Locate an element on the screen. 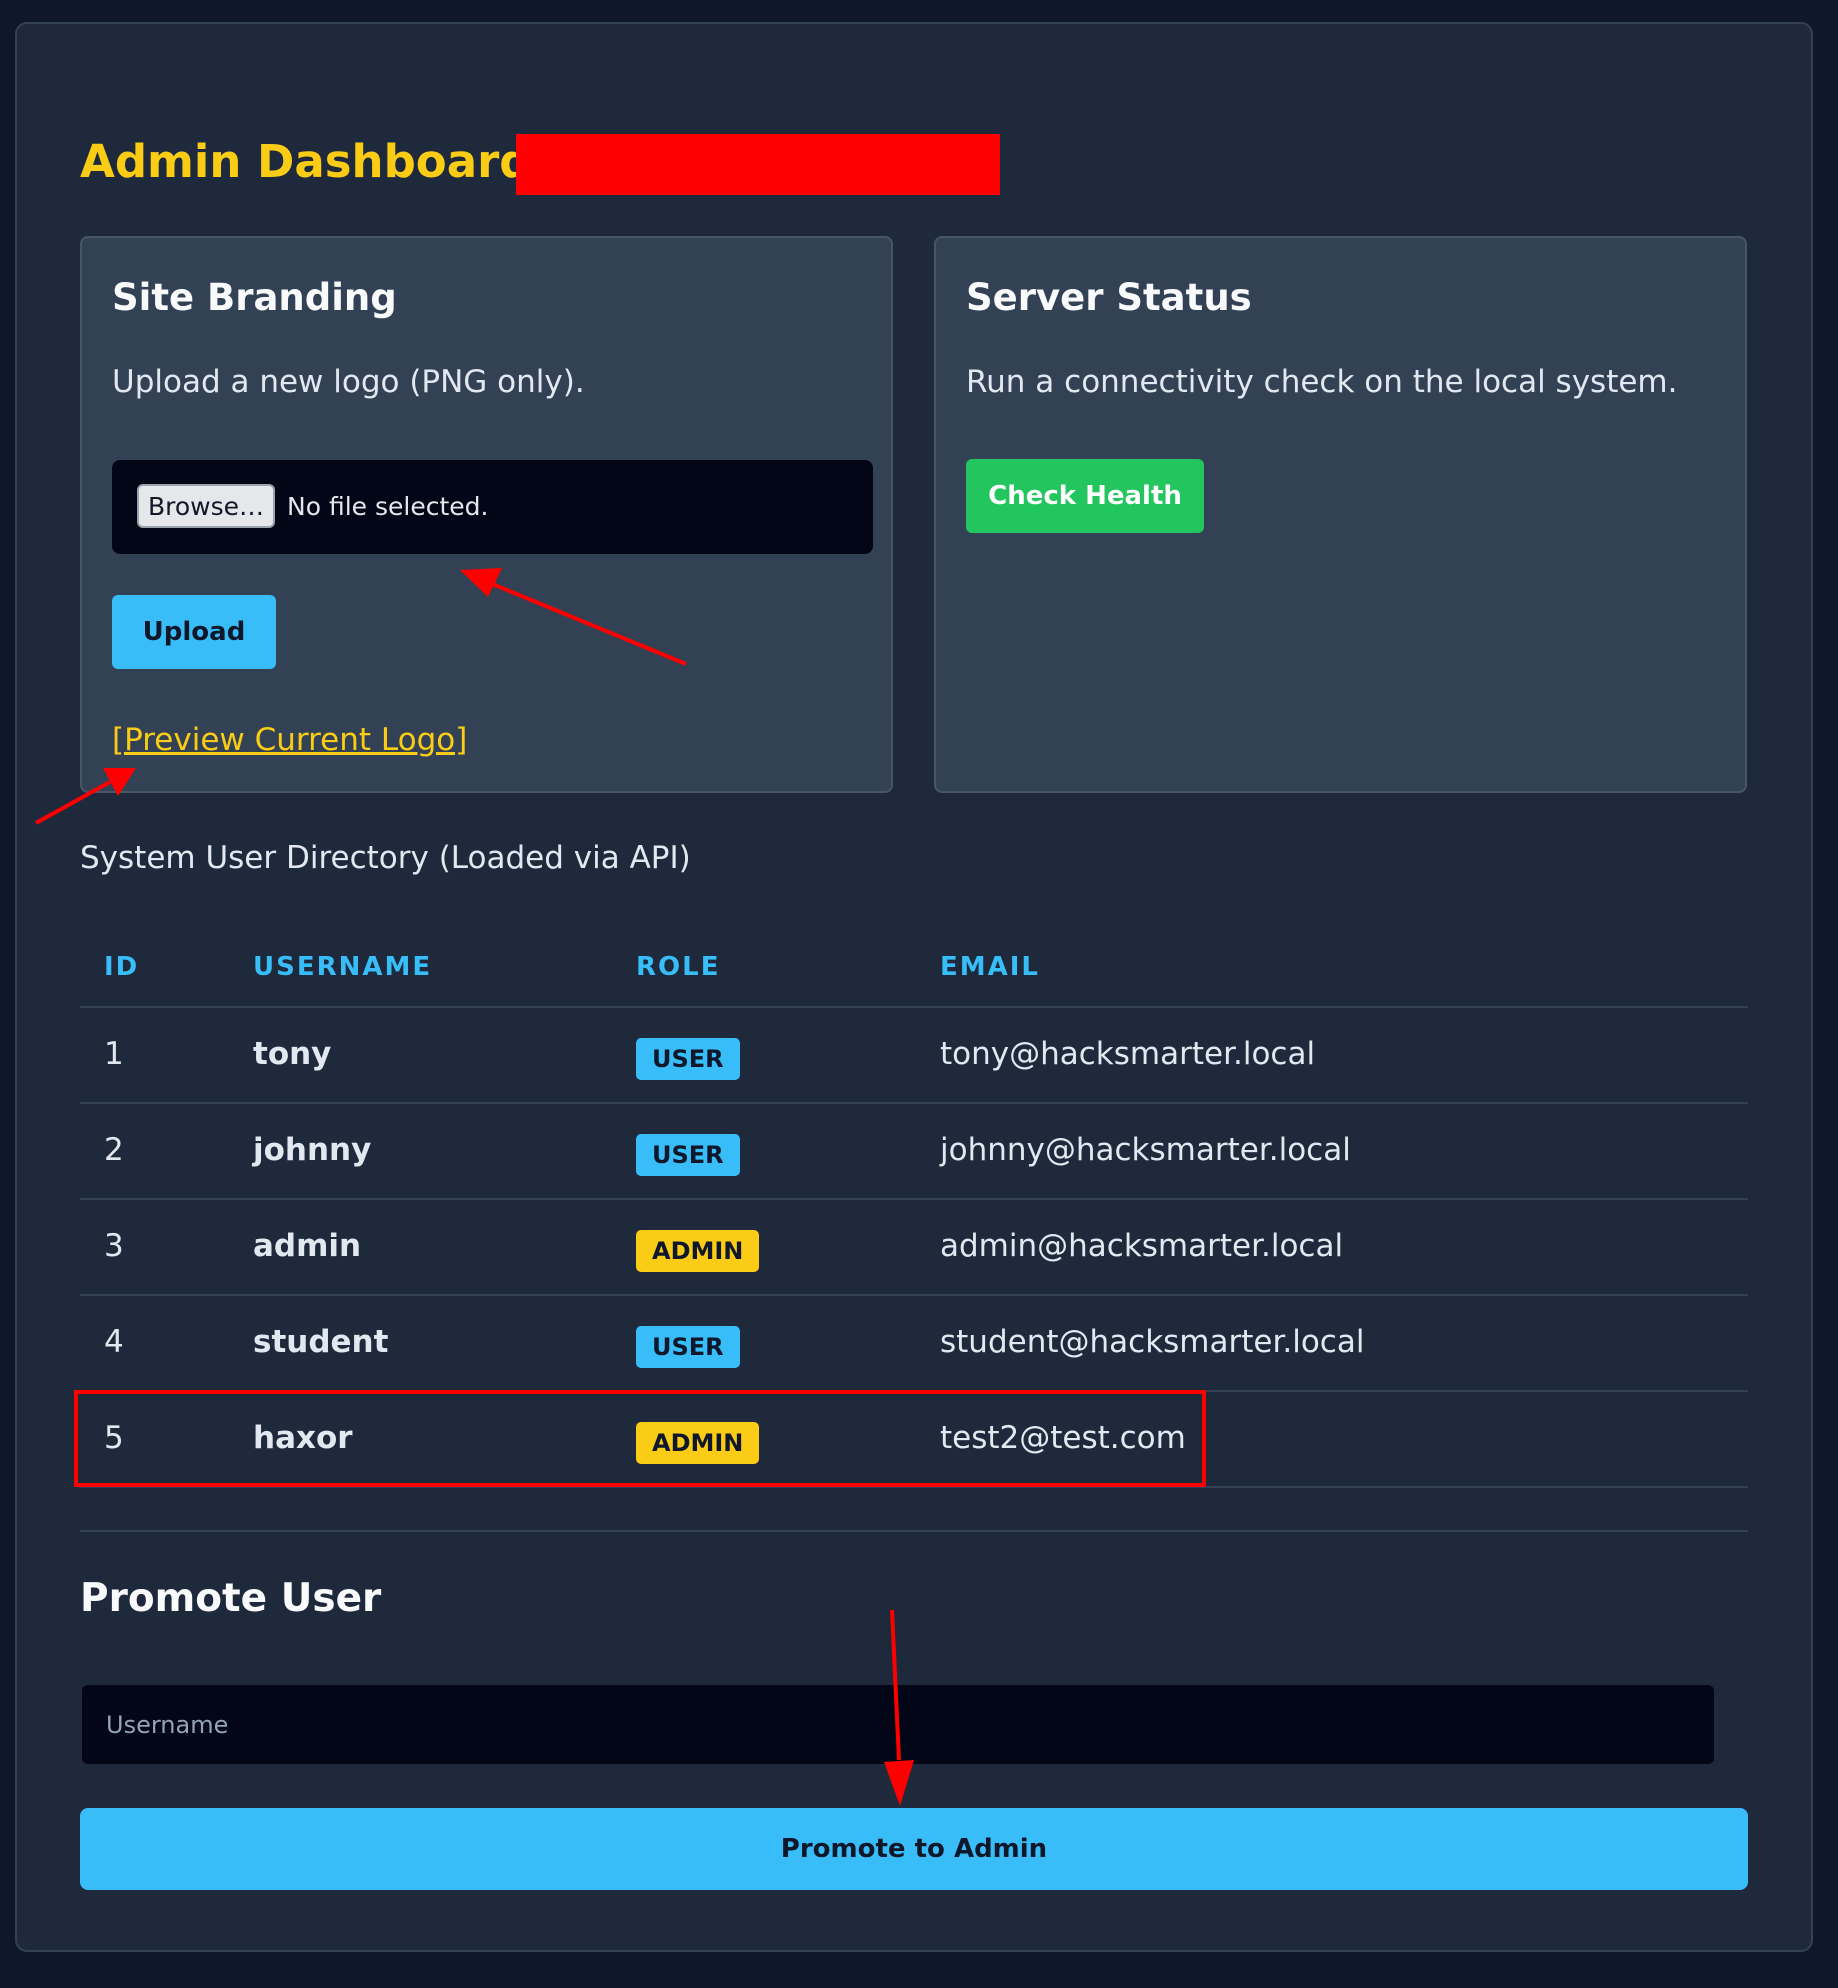 The width and height of the screenshot is (1838, 1988). user-name: admin is located at coordinates (307, 1246).